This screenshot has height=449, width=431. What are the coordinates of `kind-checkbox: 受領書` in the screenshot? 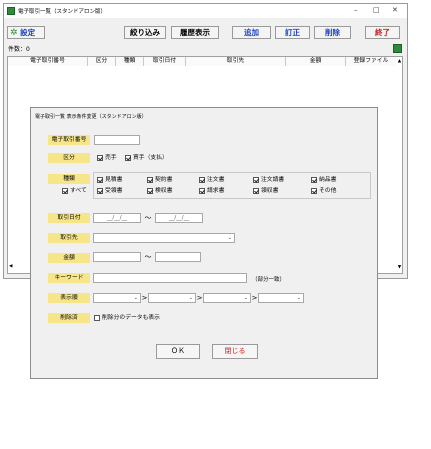 It's located at (109, 191).